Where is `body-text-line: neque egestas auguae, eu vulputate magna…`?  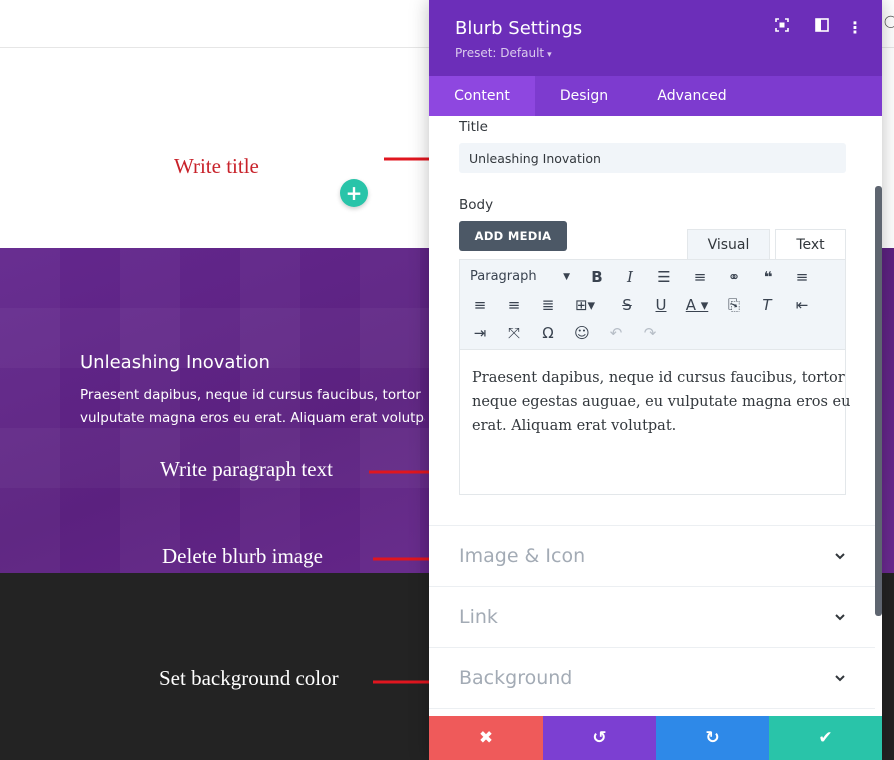
body-text-line: neque egestas auguae, eu vulputate magna… is located at coordinates (661, 402).